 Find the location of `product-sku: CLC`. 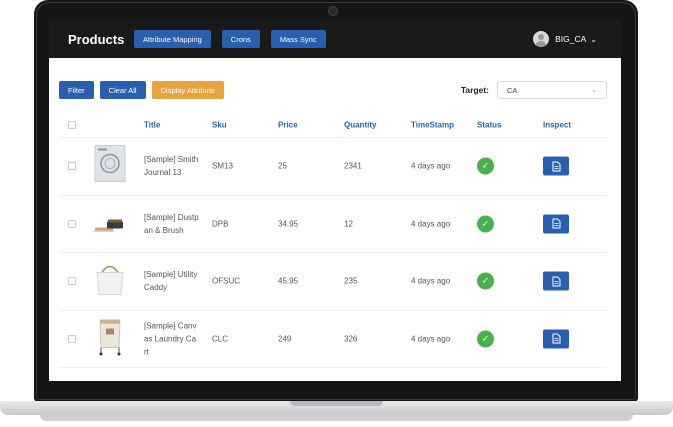

product-sku: CLC is located at coordinates (220, 339).